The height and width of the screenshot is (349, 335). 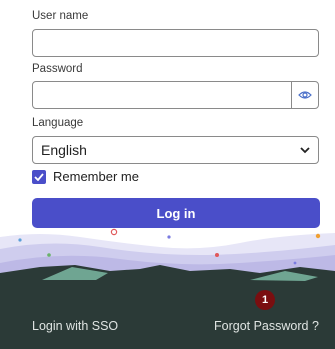 What do you see at coordinates (162, 95) in the screenshot?
I see `password-input` at bounding box center [162, 95].